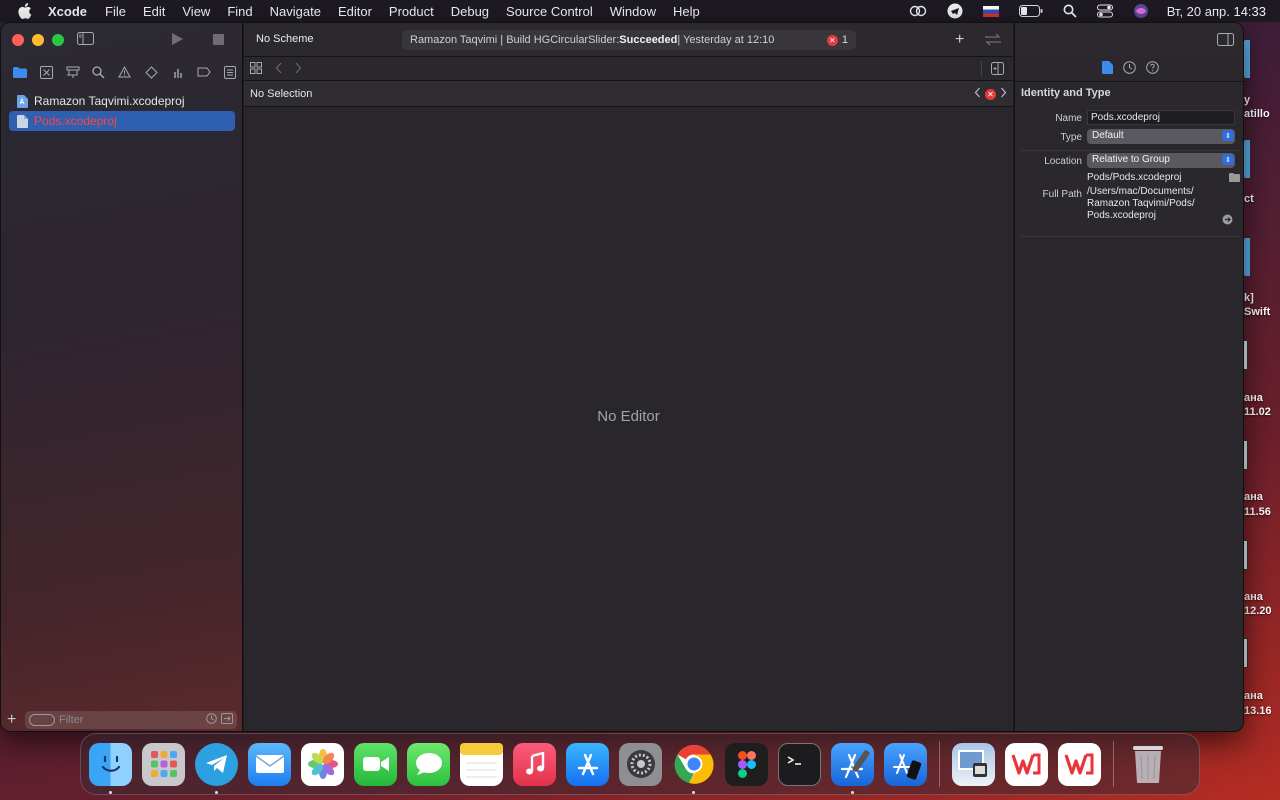  I want to click on system-preferences-icon, so click(640, 764).